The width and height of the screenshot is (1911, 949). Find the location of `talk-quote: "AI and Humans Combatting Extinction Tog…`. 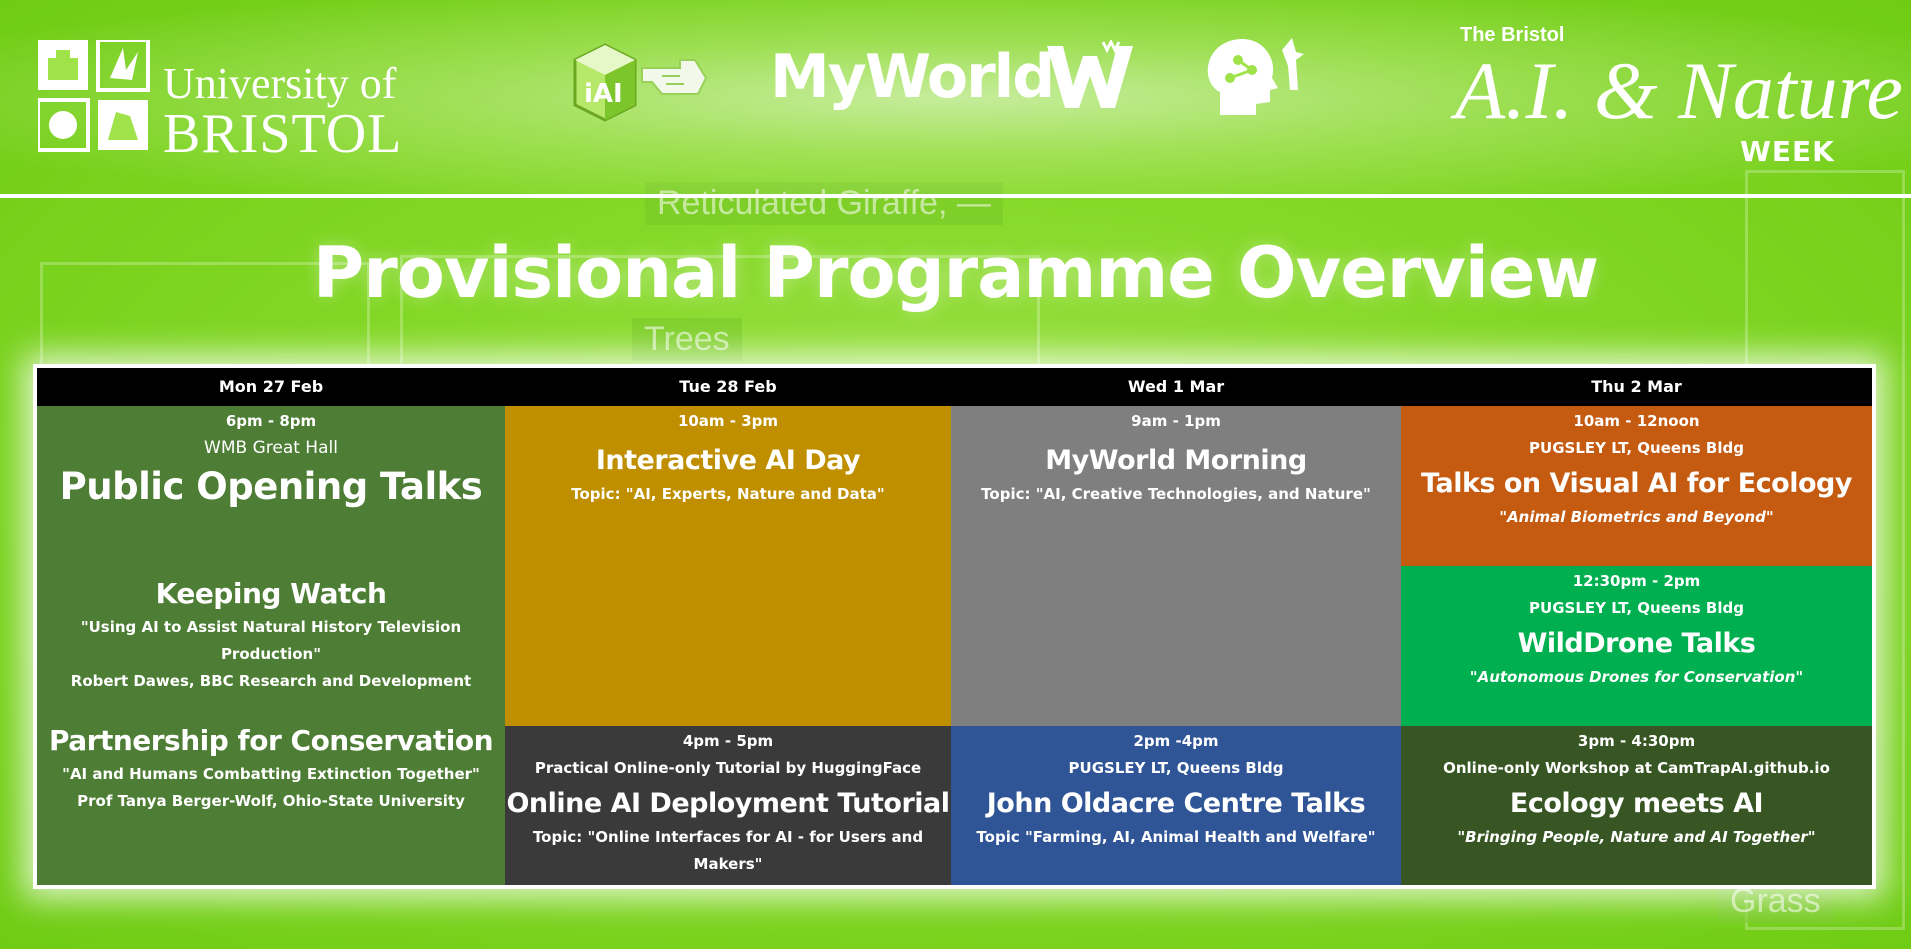

talk-quote: "AI and Humans Combatting Extinction Tog… is located at coordinates (271, 774).